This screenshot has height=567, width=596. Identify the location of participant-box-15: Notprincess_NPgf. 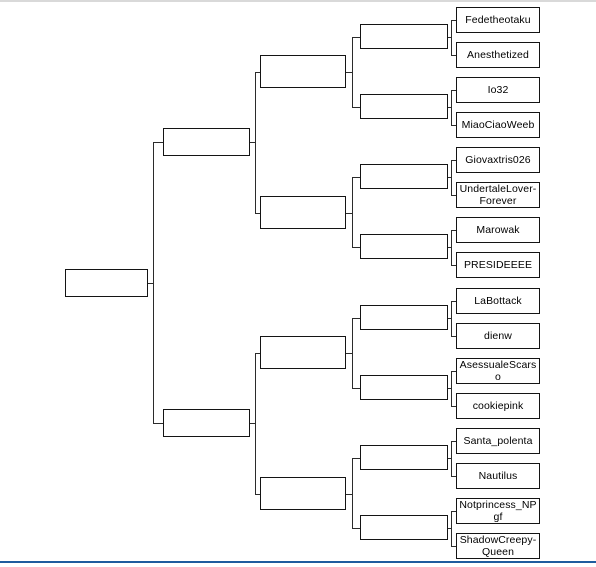
(498, 511).